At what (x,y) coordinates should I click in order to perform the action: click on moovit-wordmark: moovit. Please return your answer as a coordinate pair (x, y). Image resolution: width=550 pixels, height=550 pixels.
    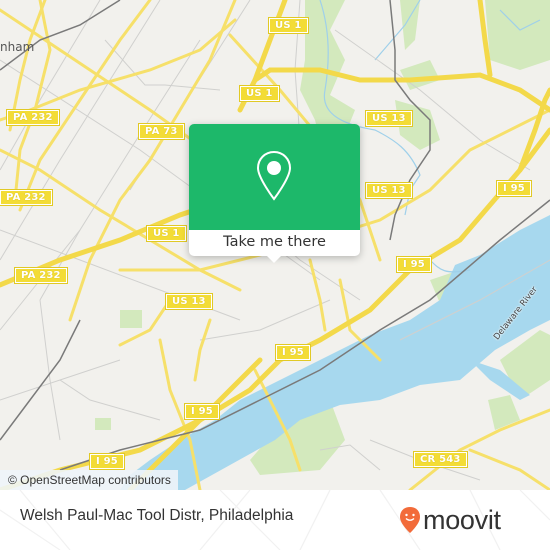
    Looking at the image, I should click on (462, 519).